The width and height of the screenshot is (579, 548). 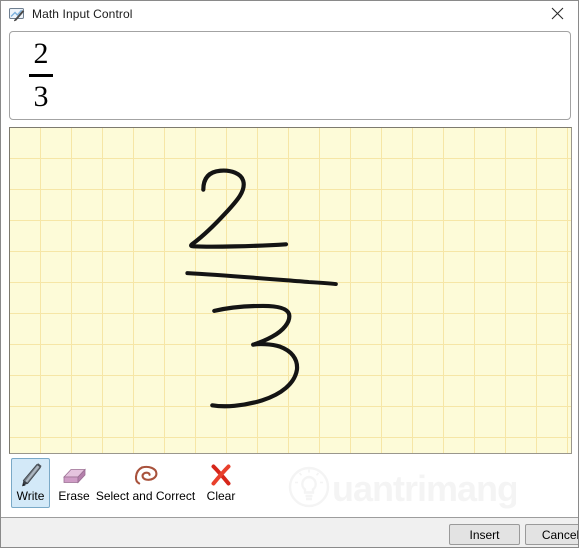 I want to click on tool-write-button: Write, so click(x=30, y=483).